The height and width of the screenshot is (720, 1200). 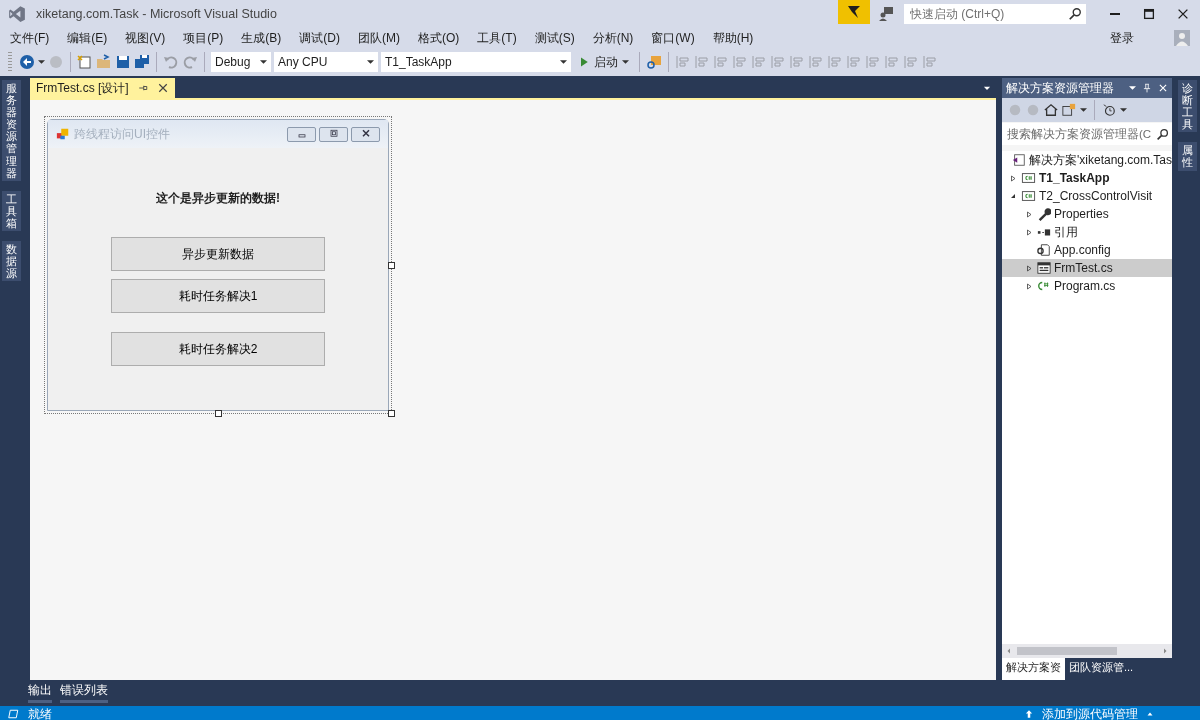 I want to click on feedback-icon, so click(x=886, y=14).